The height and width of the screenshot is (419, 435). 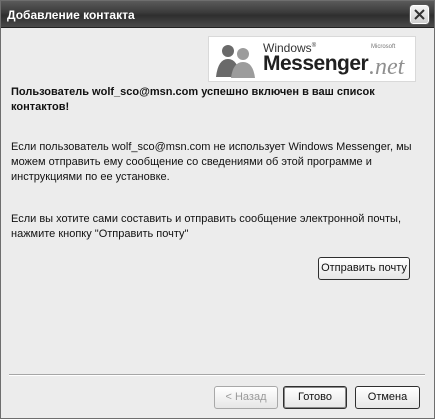 I want to click on back-button: < Назад, so click(x=246, y=397).